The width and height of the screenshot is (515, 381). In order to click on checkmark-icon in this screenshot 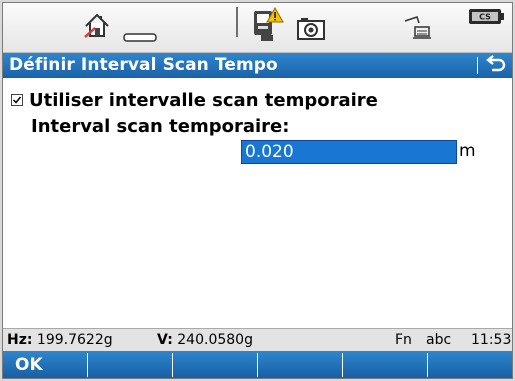, I will do `click(17, 100)`.